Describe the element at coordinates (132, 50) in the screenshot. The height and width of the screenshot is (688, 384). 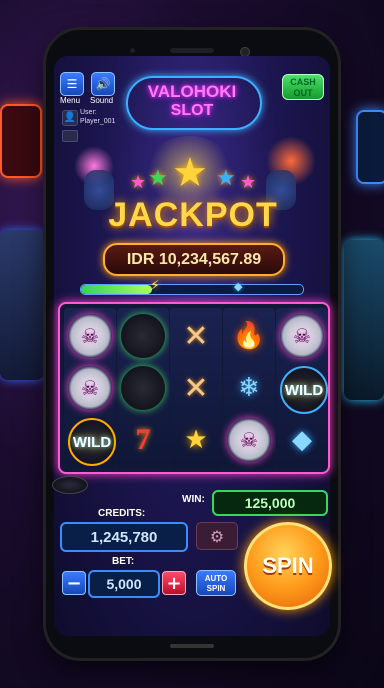
I see `phone-sensor` at that location.